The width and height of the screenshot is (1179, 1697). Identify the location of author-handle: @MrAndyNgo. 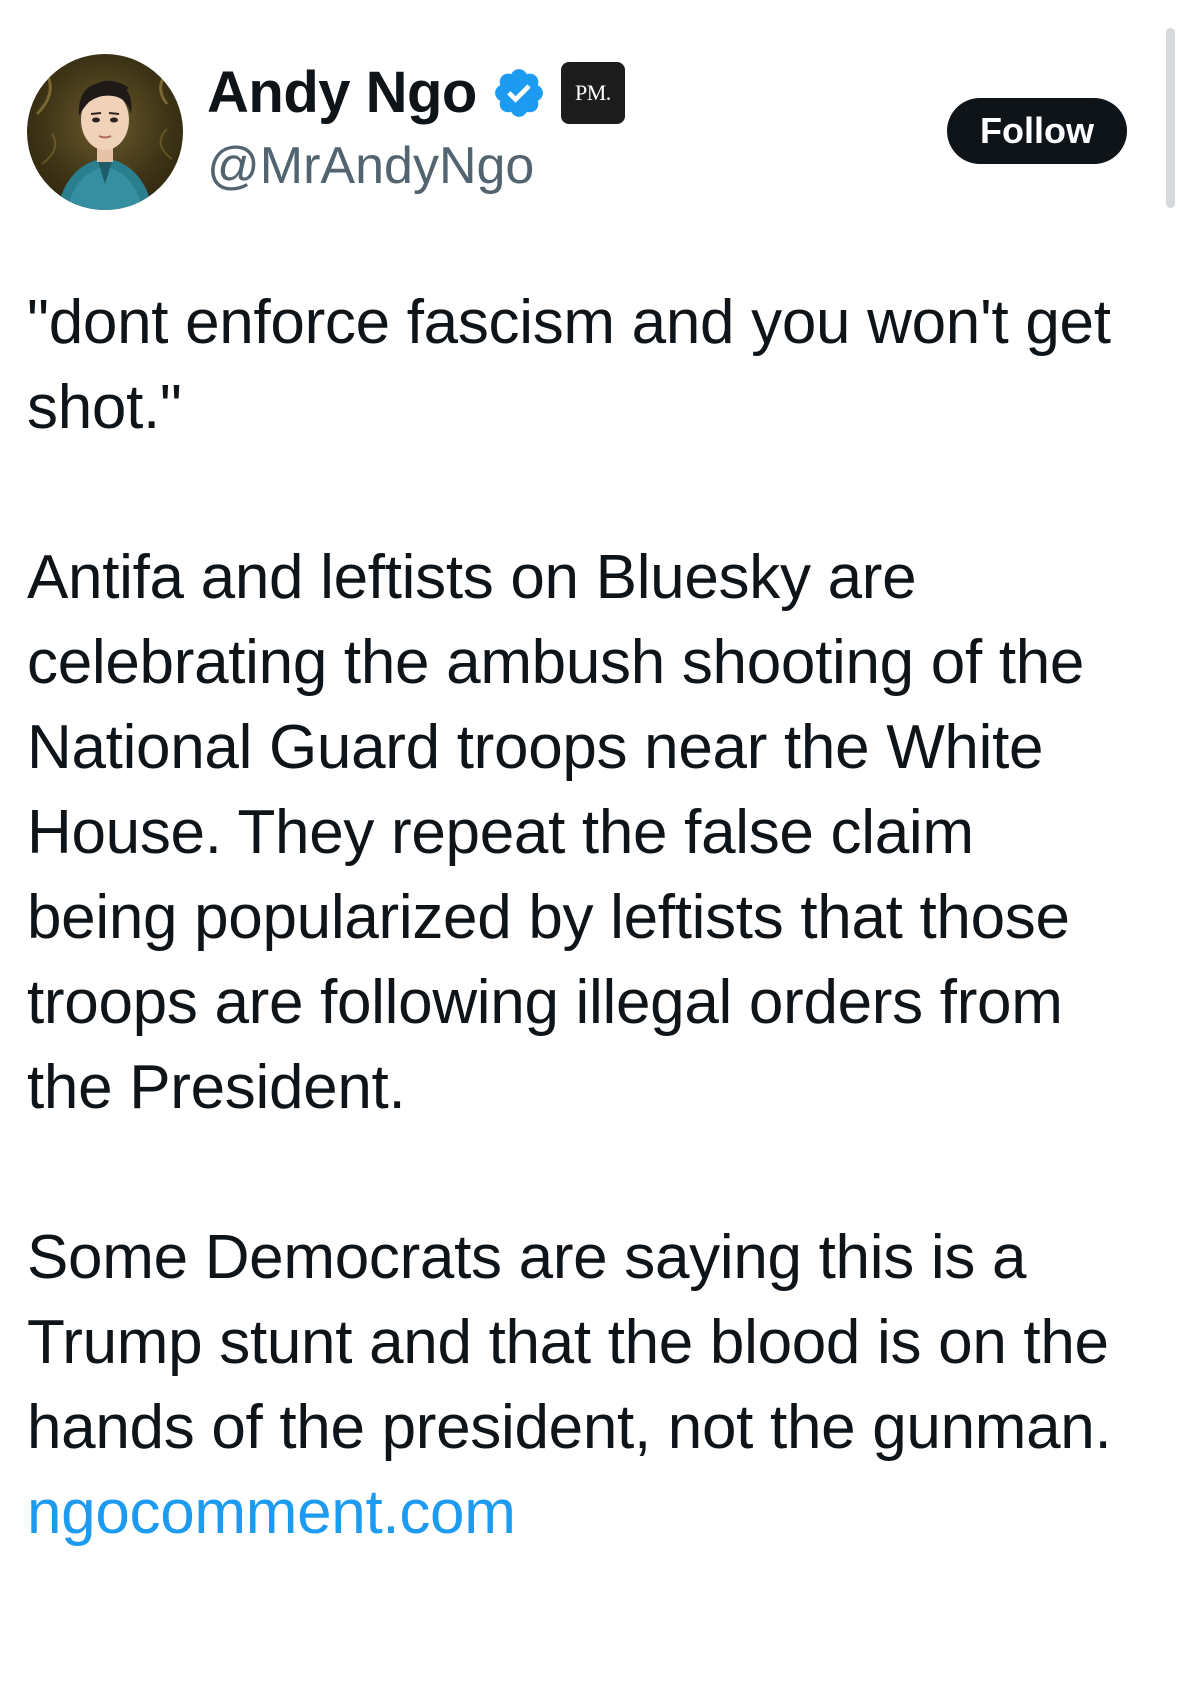
(416, 166).